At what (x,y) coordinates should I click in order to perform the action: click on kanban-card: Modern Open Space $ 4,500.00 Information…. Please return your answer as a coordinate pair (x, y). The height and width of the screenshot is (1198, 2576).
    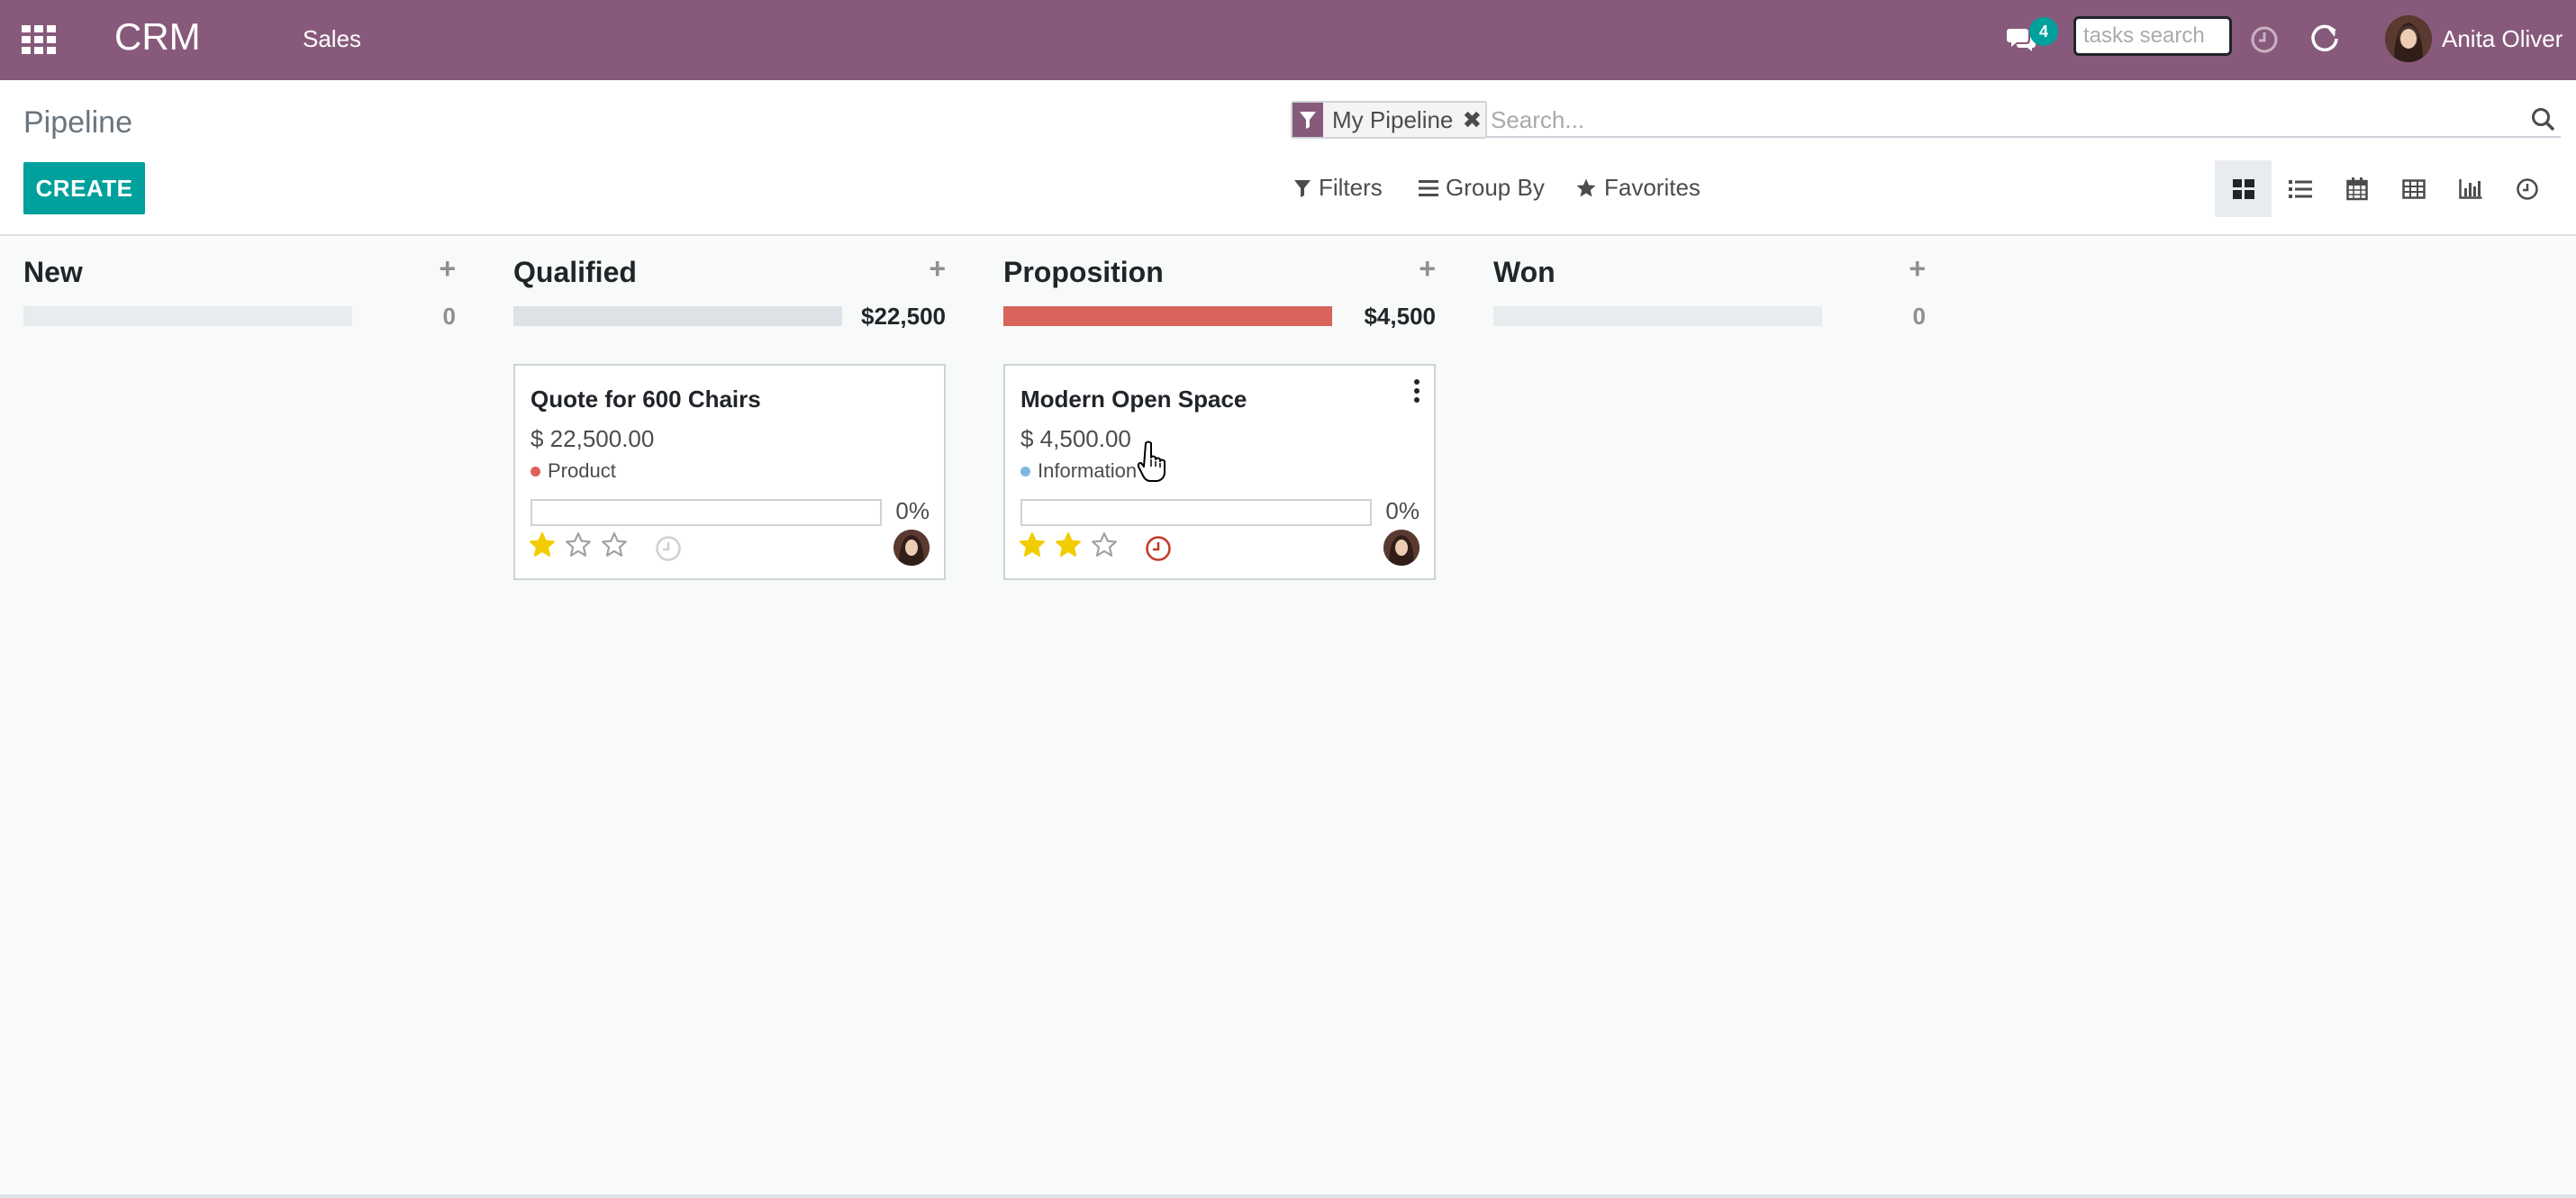
    Looking at the image, I should click on (1219, 472).